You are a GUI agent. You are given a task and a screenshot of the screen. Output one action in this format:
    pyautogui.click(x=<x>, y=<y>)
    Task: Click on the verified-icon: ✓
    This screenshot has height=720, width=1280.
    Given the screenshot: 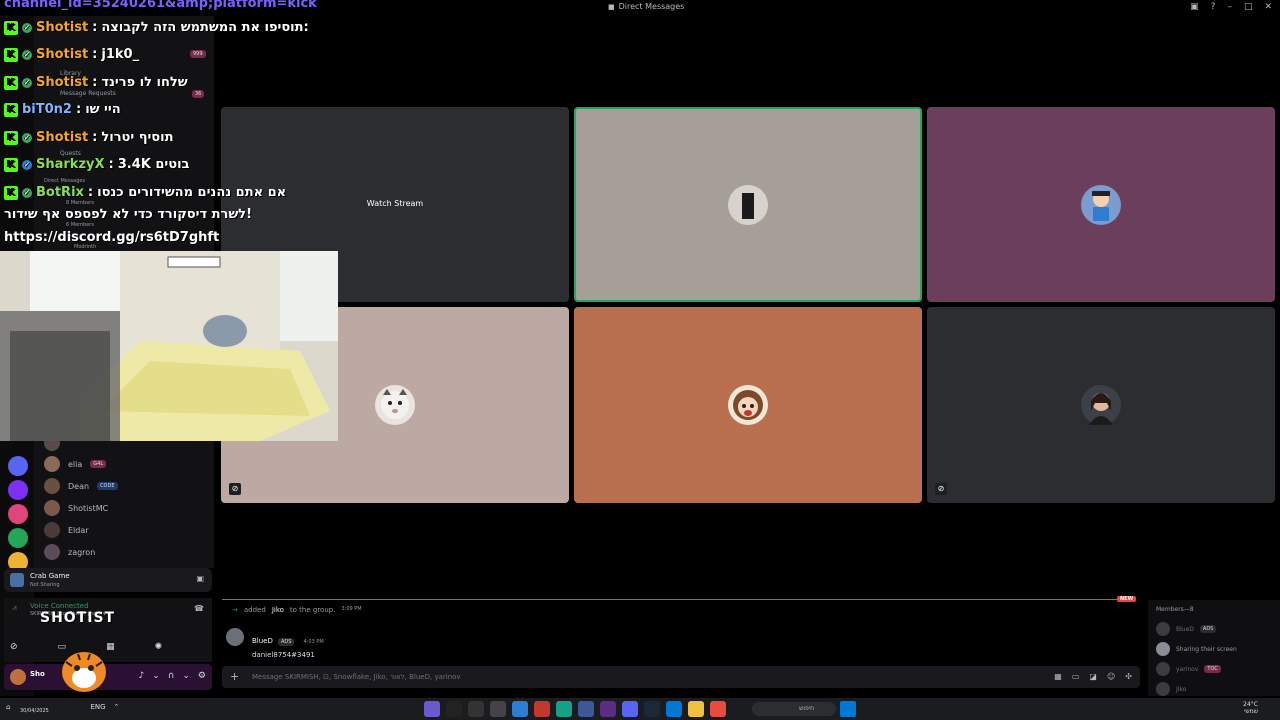 What is the action you would take?
    pyautogui.click(x=27, y=192)
    